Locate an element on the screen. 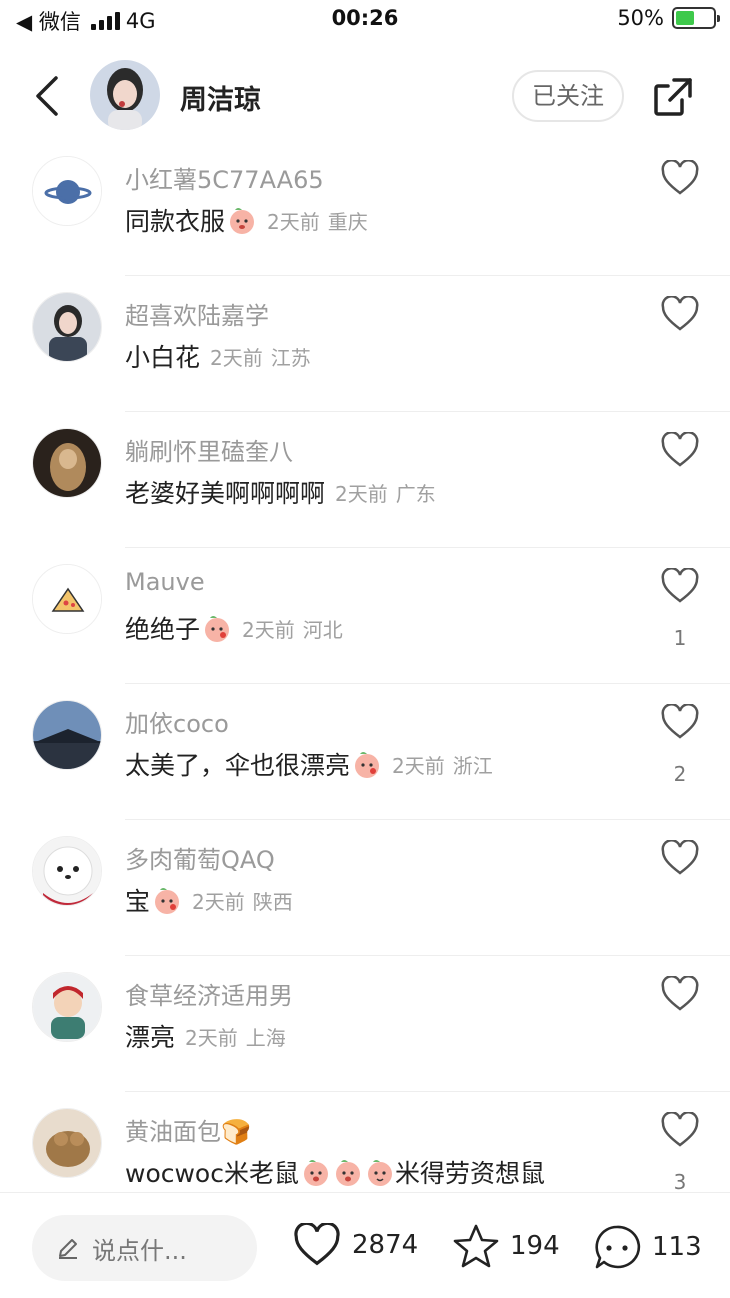 This screenshot has height=1298, width=730. like-count: 3 is located at coordinates (680, 1182).